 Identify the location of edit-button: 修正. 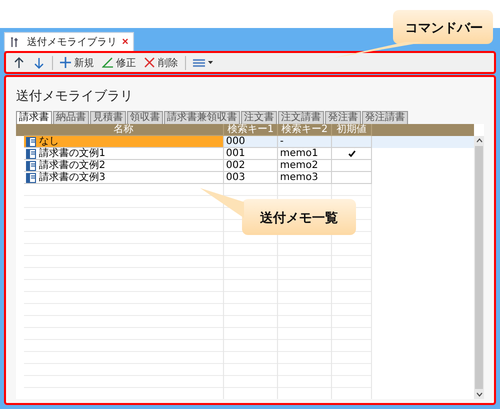
(119, 62).